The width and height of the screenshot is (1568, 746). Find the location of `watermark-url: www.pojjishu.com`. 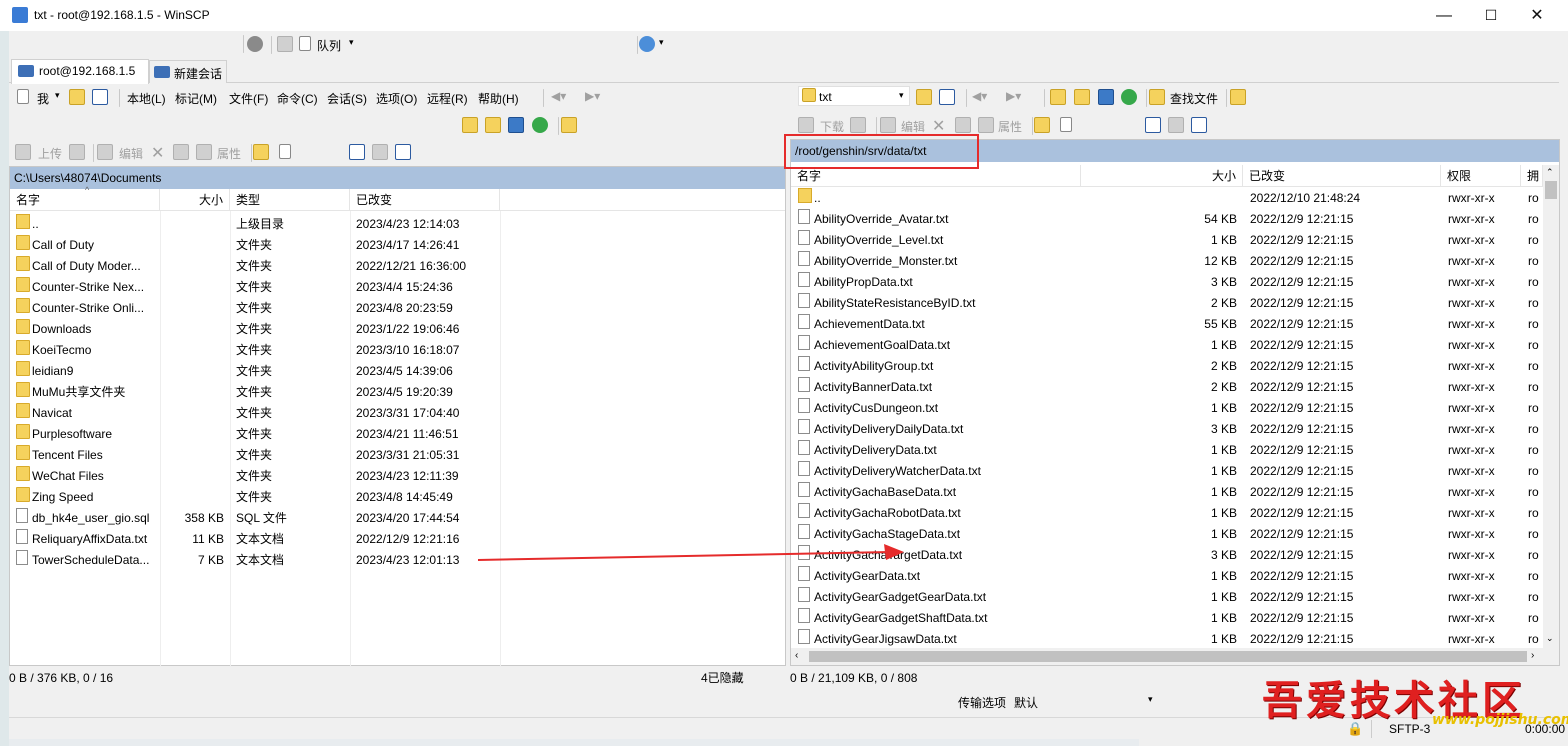

watermark-url: www.pojjishu.com is located at coordinates (1500, 720).